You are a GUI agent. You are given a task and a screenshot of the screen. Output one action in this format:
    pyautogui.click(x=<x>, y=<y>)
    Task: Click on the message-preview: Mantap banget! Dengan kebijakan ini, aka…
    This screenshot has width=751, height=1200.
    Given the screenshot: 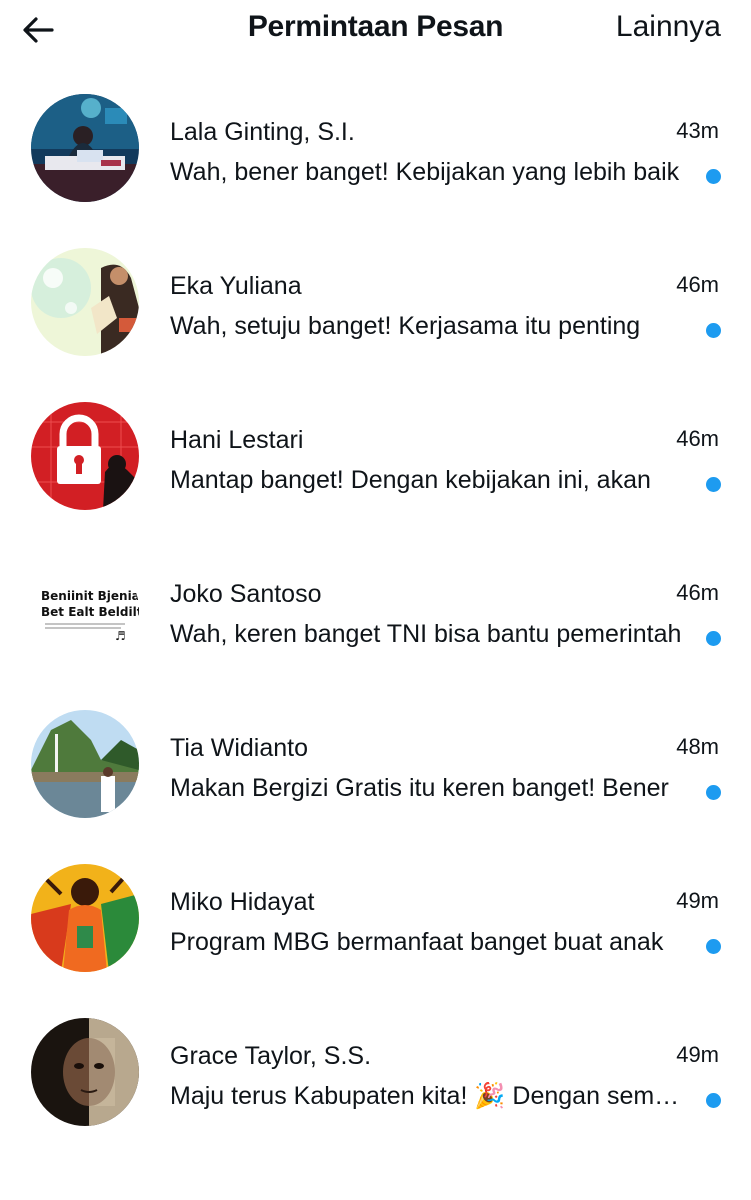 What is the action you would take?
    pyautogui.click(x=410, y=480)
    